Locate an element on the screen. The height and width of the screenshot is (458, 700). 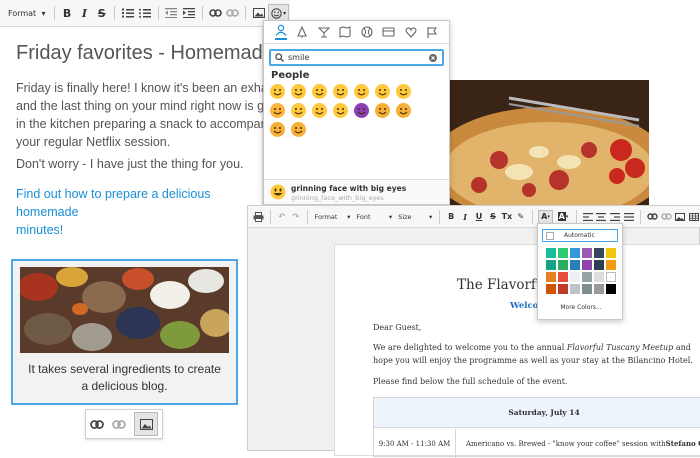
symbols-category-icon is located at coordinates (411, 32).